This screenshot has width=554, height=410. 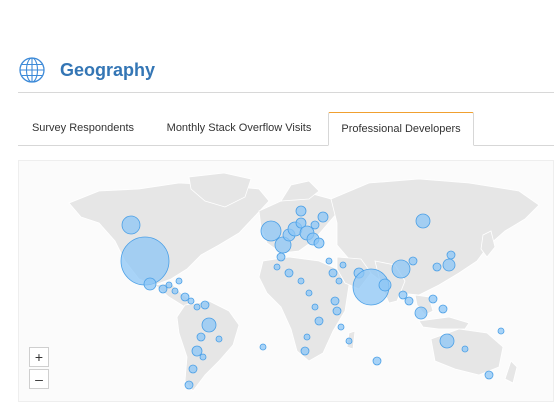 What do you see at coordinates (511, 372) in the screenshot?
I see `new-zealand` at bounding box center [511, 372].